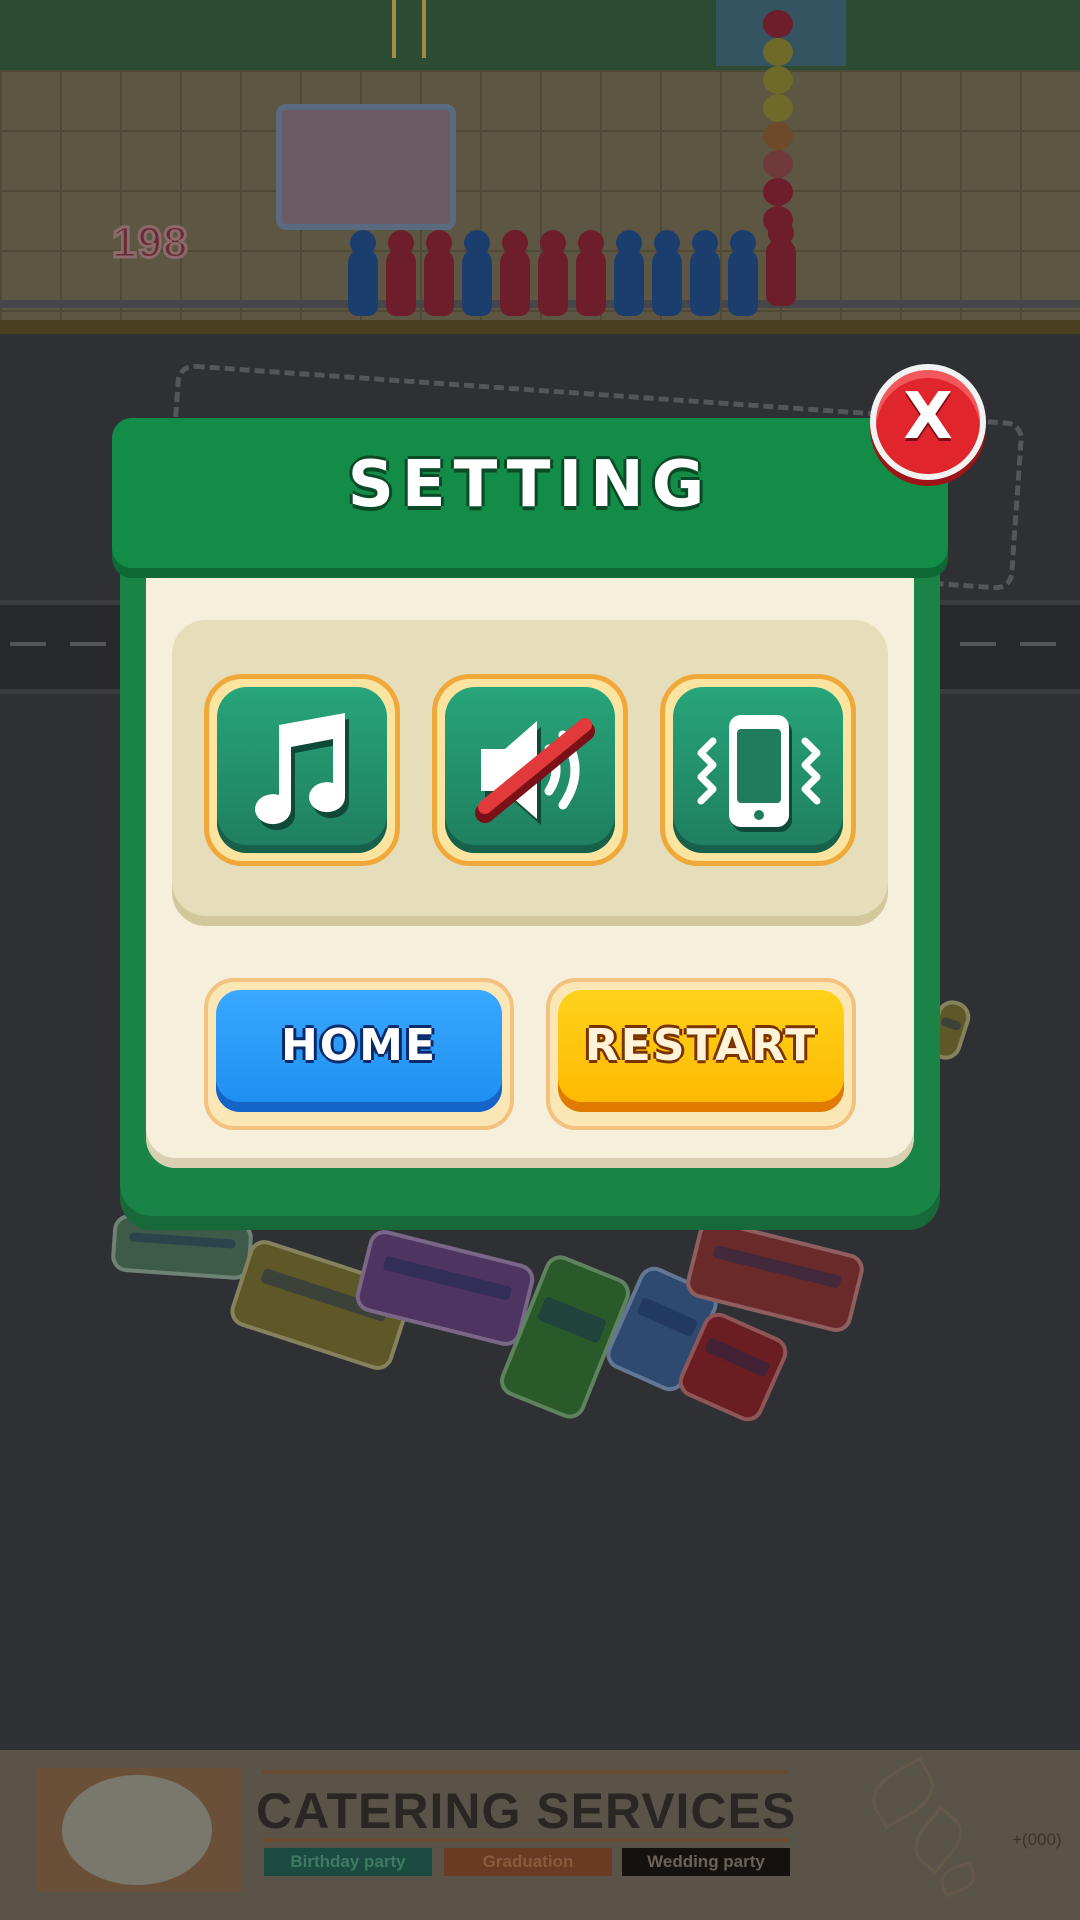  I want to click on music-note-icon, so click(302, 772).